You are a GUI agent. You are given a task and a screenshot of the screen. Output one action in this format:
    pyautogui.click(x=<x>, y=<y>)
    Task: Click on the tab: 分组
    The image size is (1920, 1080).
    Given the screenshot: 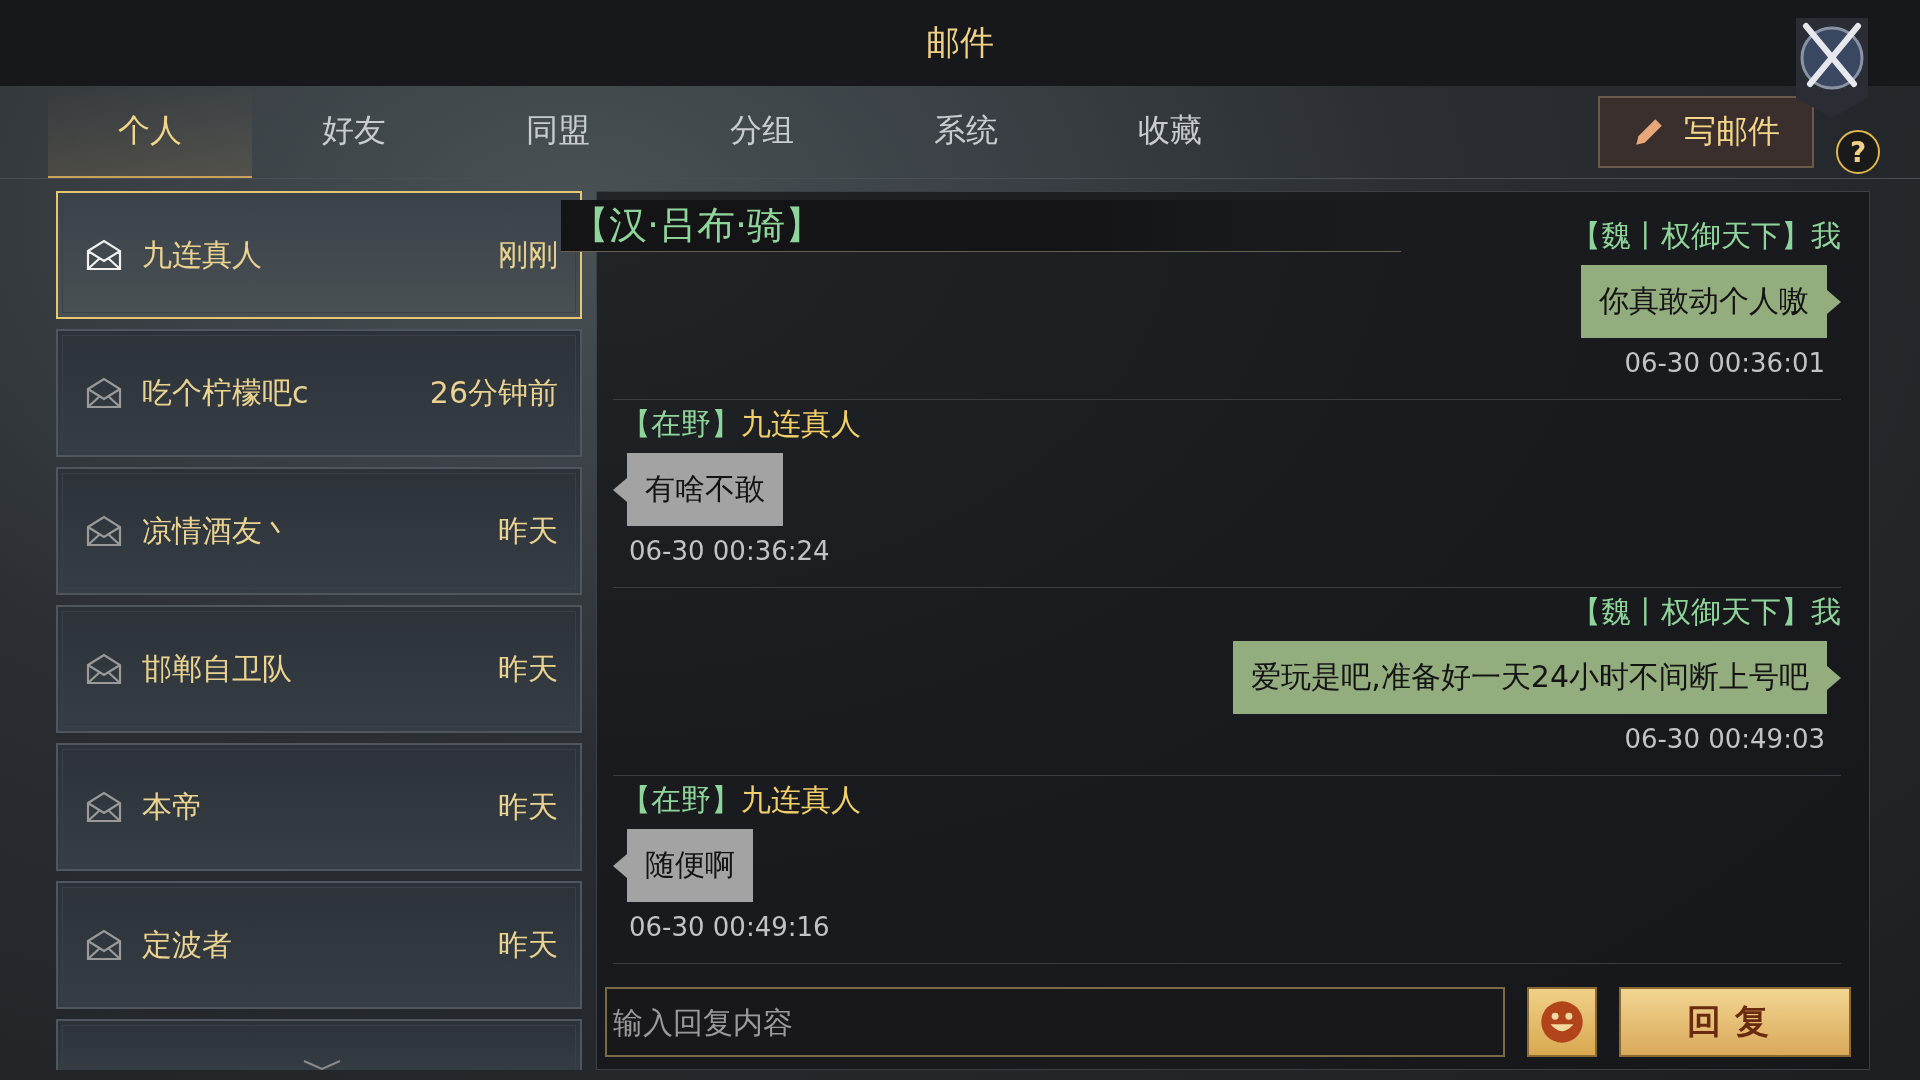 What is the action you would take?
    pyautogui.click(x=762, y=132)
    